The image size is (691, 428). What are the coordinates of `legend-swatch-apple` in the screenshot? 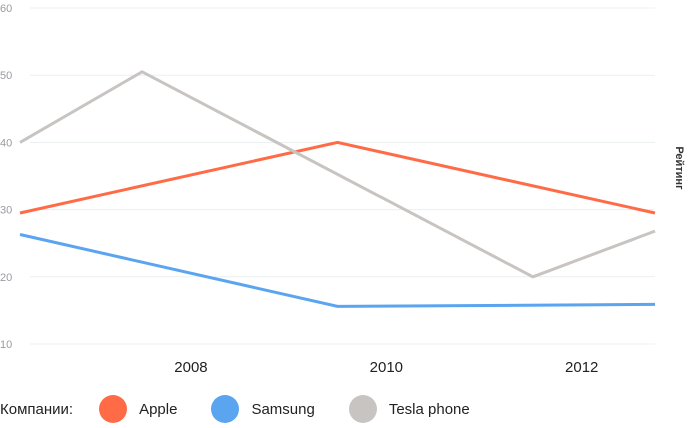 It's located at (113, 409).